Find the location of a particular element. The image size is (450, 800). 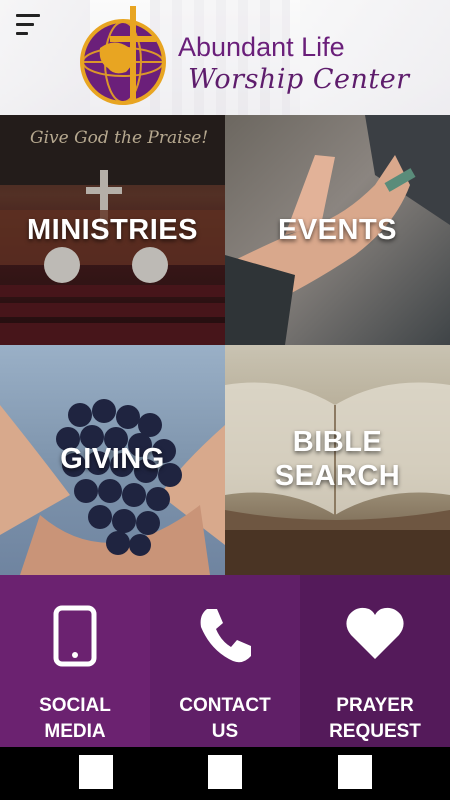

smartphone-icon-wrap is located at coordinates (75, 640).